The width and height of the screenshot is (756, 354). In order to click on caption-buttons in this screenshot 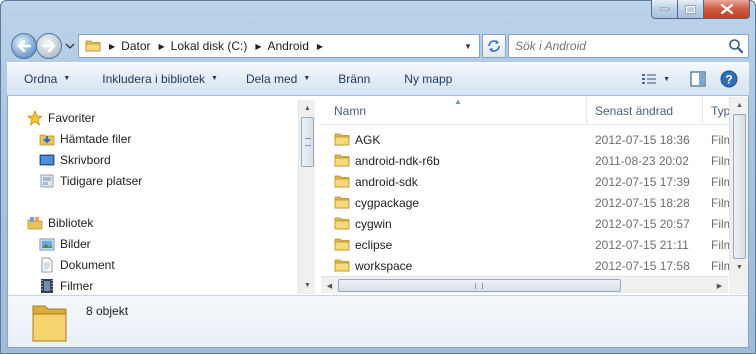, I will do `click(700, 9)`.